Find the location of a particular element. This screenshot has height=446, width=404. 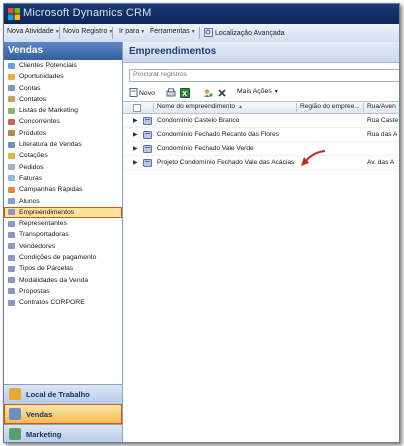

sidebar-item-literatura-de-vendas: Literatura de Vendas is located at coordinates (63, 144).